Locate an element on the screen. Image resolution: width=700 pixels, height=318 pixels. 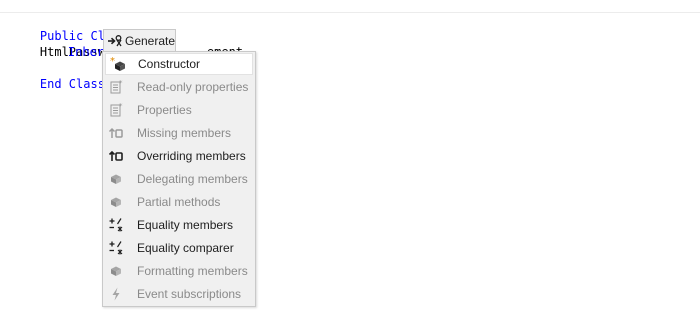
menu-item-label: Formatting members is located at coordinates (192, 271).